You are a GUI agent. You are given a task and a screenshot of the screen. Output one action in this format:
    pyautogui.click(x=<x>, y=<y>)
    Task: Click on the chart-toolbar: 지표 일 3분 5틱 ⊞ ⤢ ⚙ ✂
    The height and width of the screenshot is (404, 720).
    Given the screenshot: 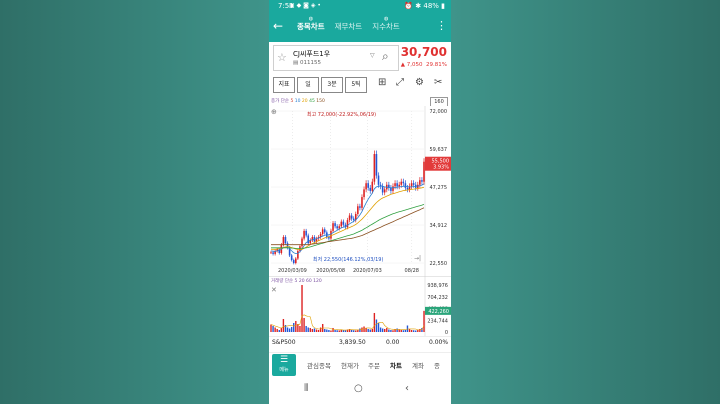 What is the action you would take?
    pyautogui.click(x=360, y=85)
    